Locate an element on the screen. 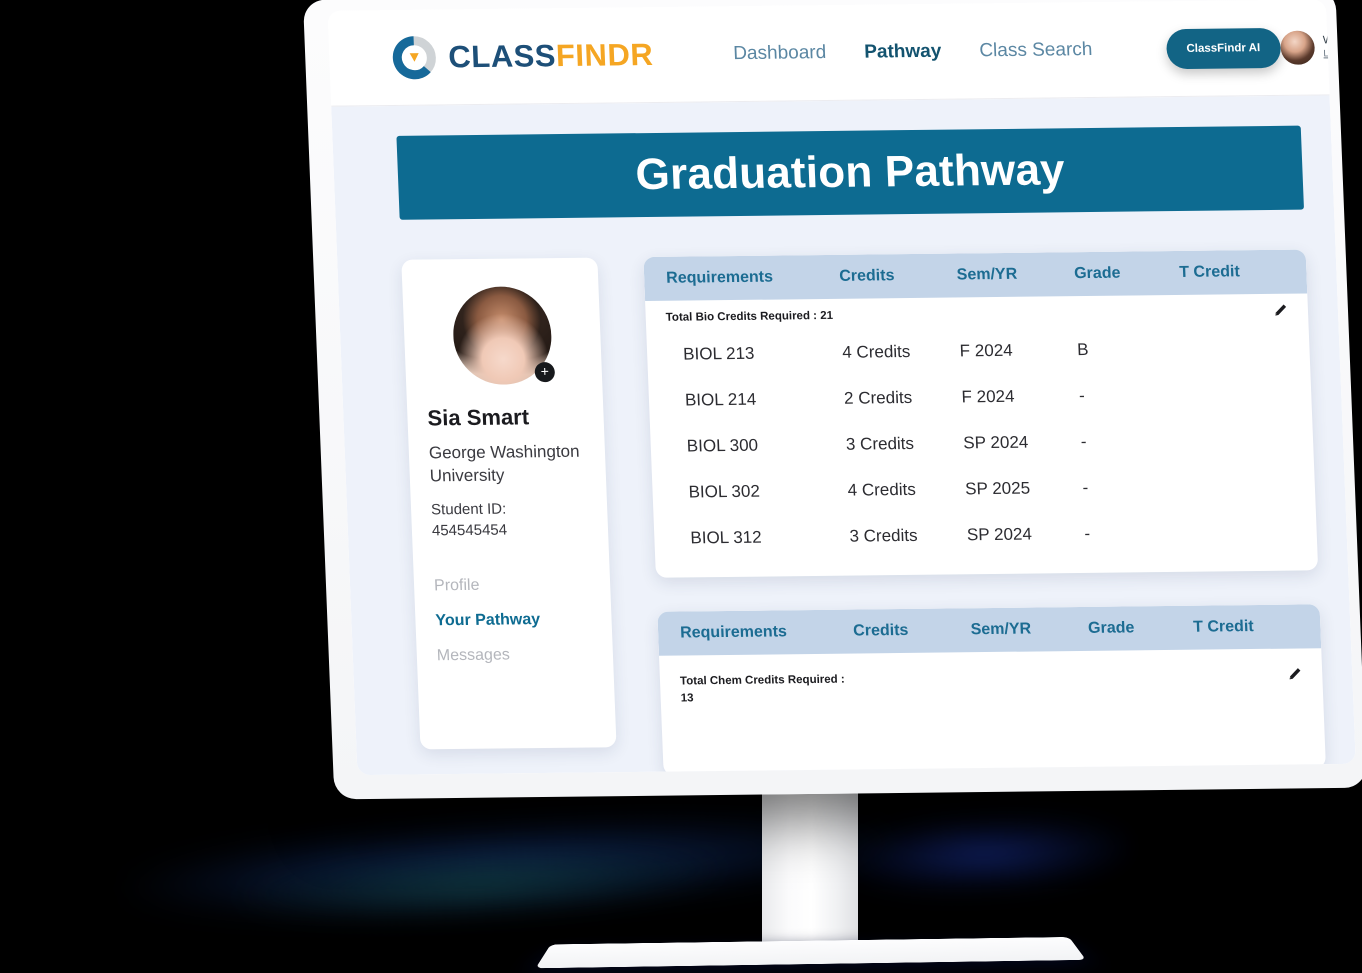  classfindr-ai-button: ClassFindr AI is located at coordinates (1223, 48).